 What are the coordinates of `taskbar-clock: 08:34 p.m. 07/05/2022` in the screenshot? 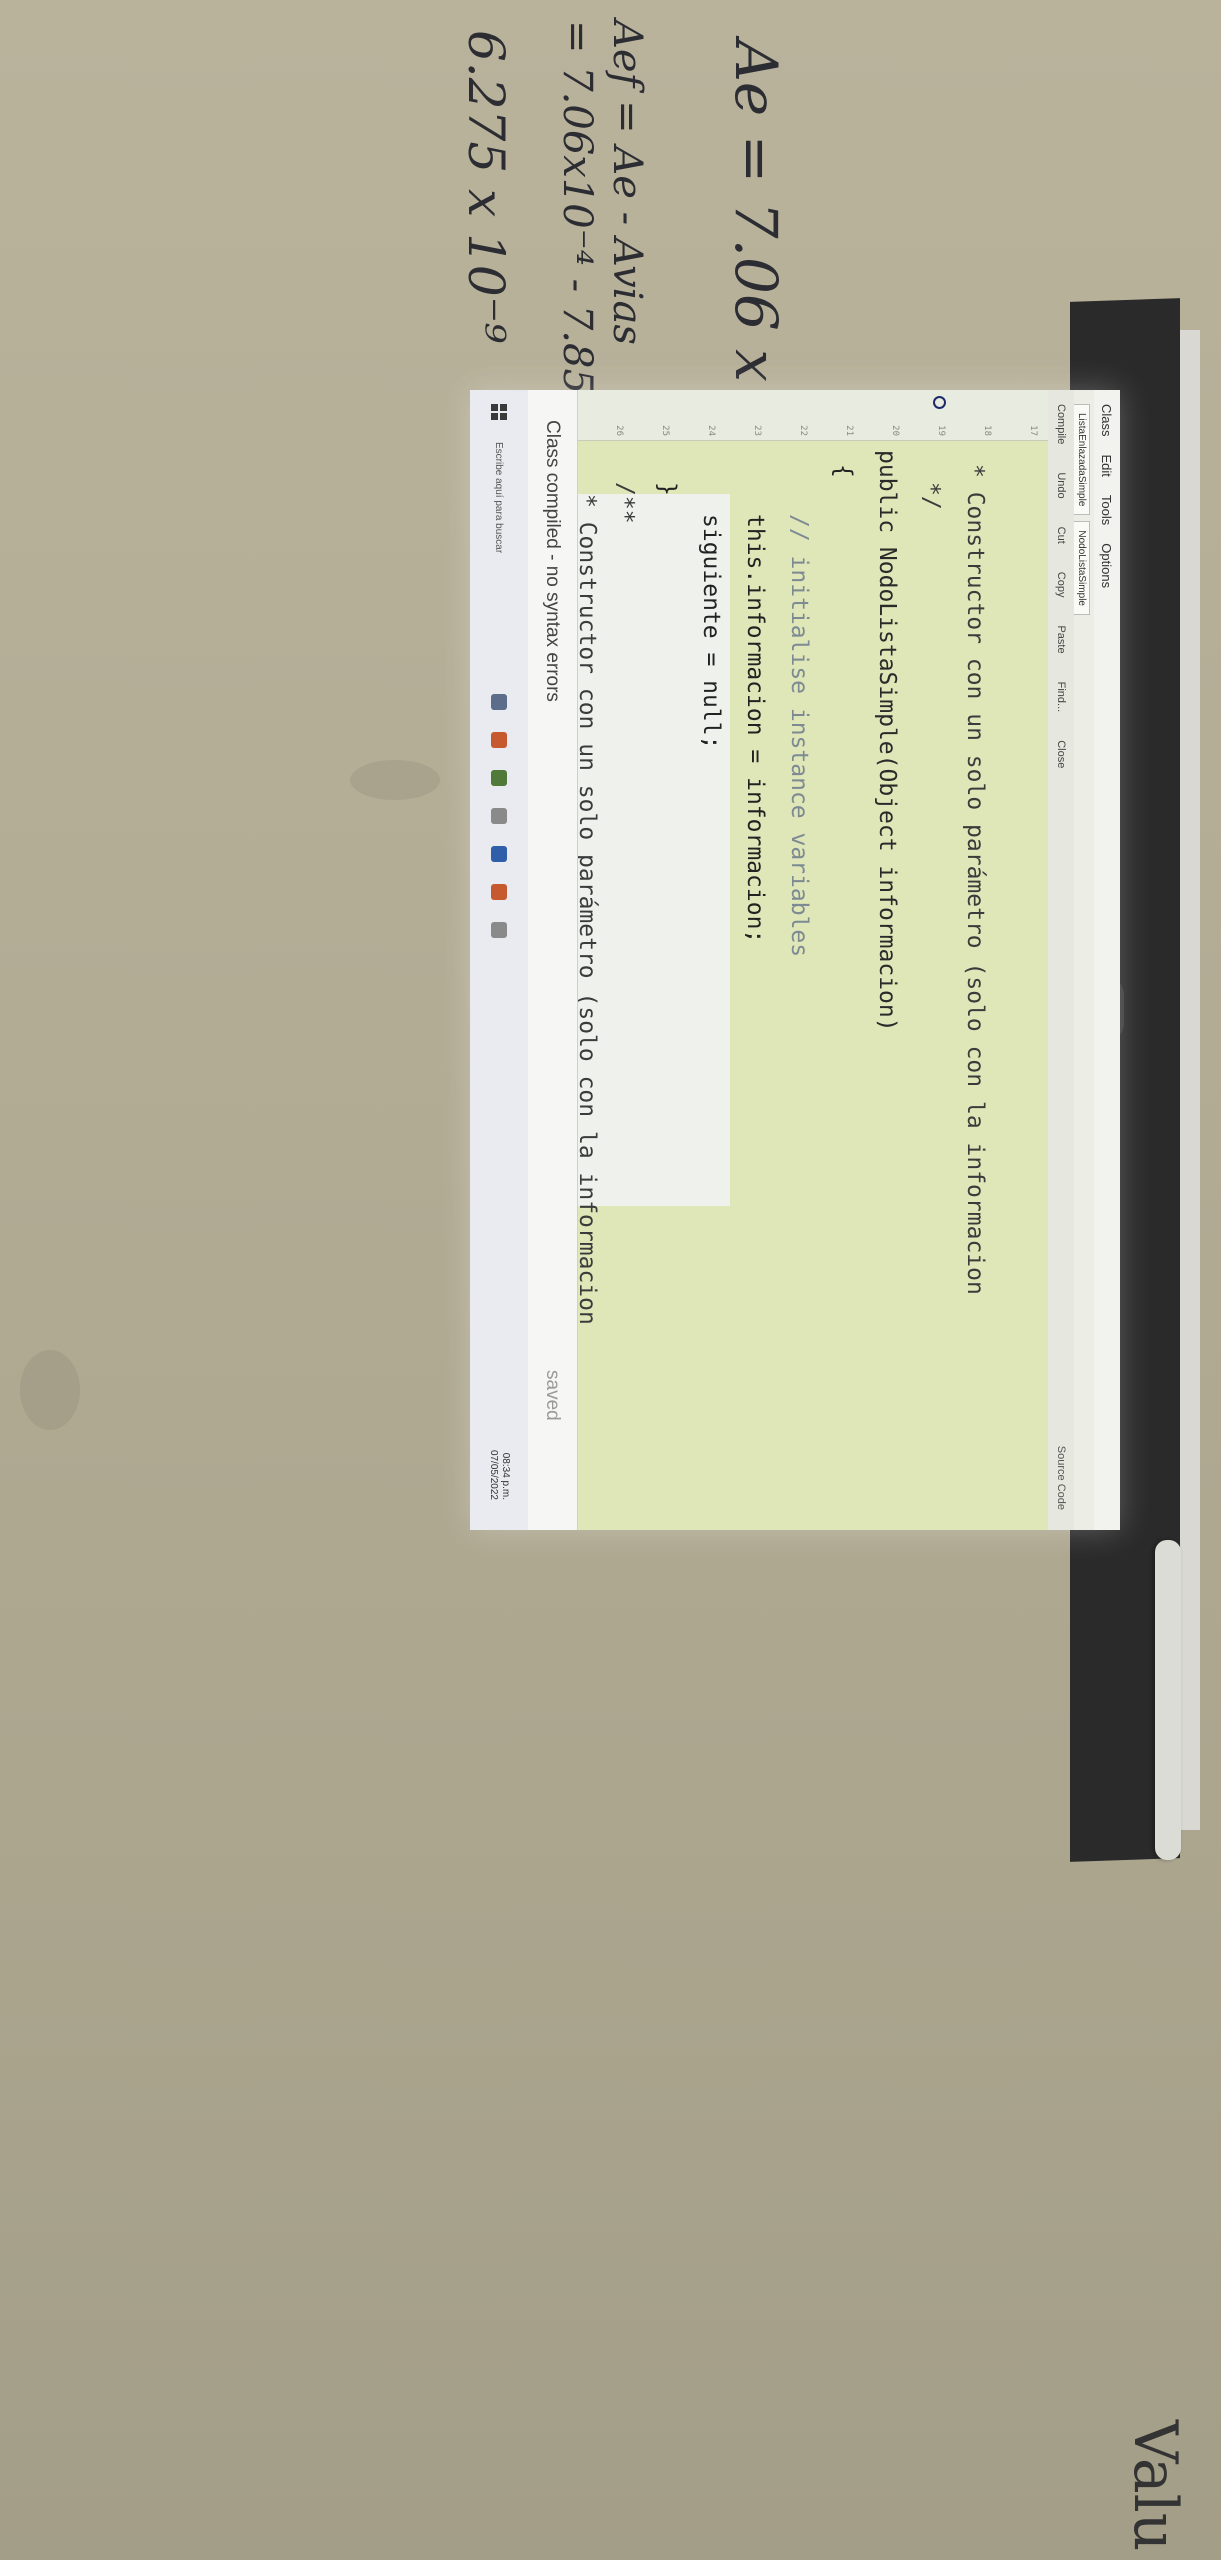 It's located at (499, 1475).